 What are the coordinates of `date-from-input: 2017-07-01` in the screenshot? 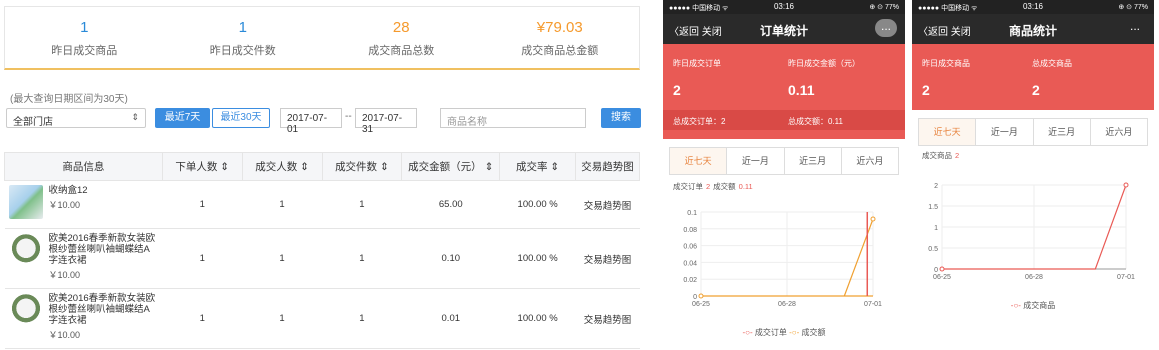 It's located at (311, 121).